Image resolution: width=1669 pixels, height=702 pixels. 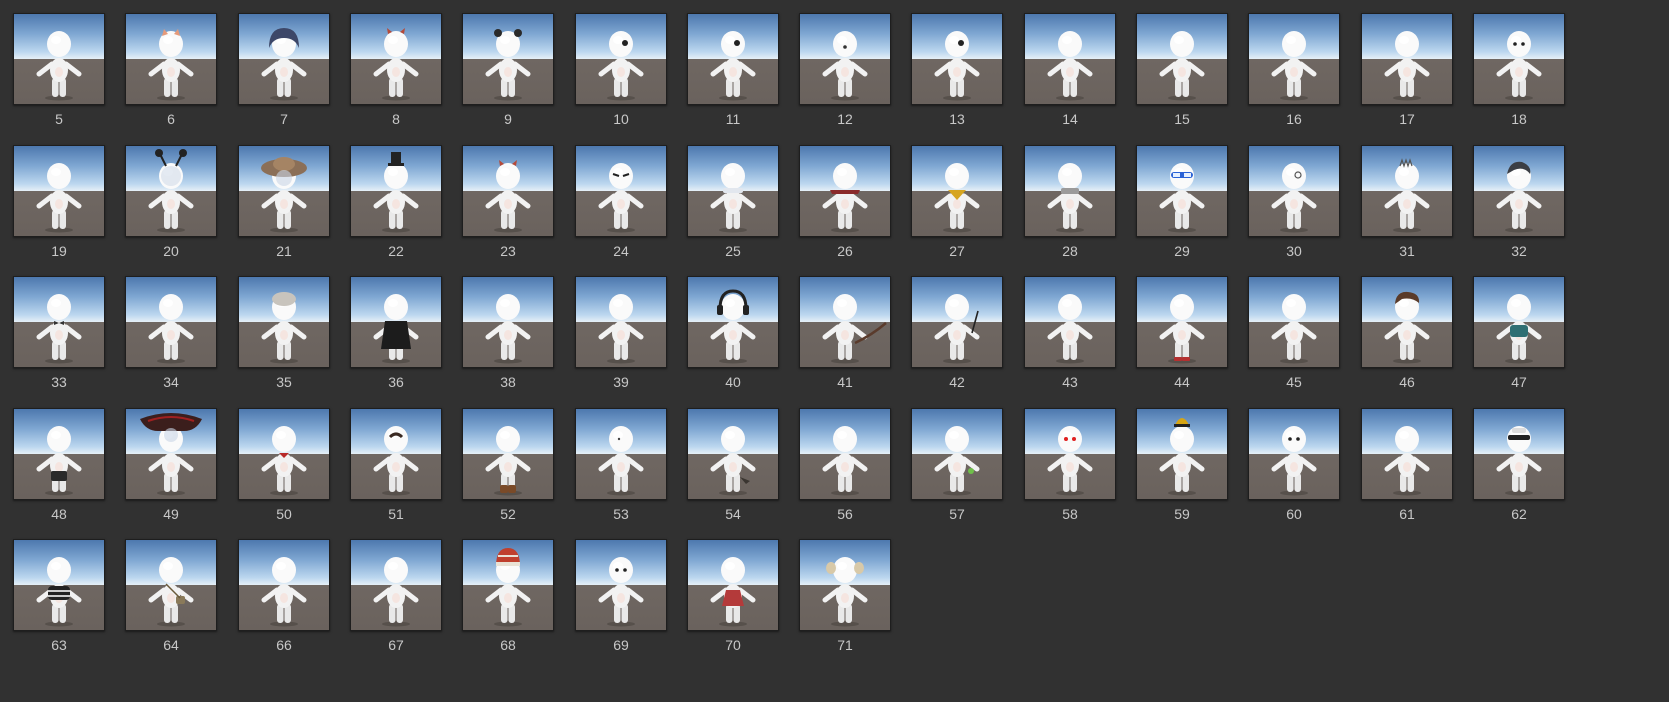 What do you see at coordinates (171, 470) in the screenshot?
I see `asset-tile: 49` at bounding box center [171, 470].